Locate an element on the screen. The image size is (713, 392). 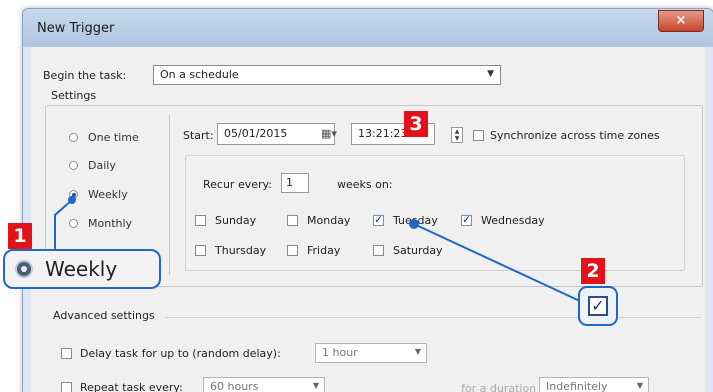
recur-every-input: 1 is located at coordinates (295, 183).